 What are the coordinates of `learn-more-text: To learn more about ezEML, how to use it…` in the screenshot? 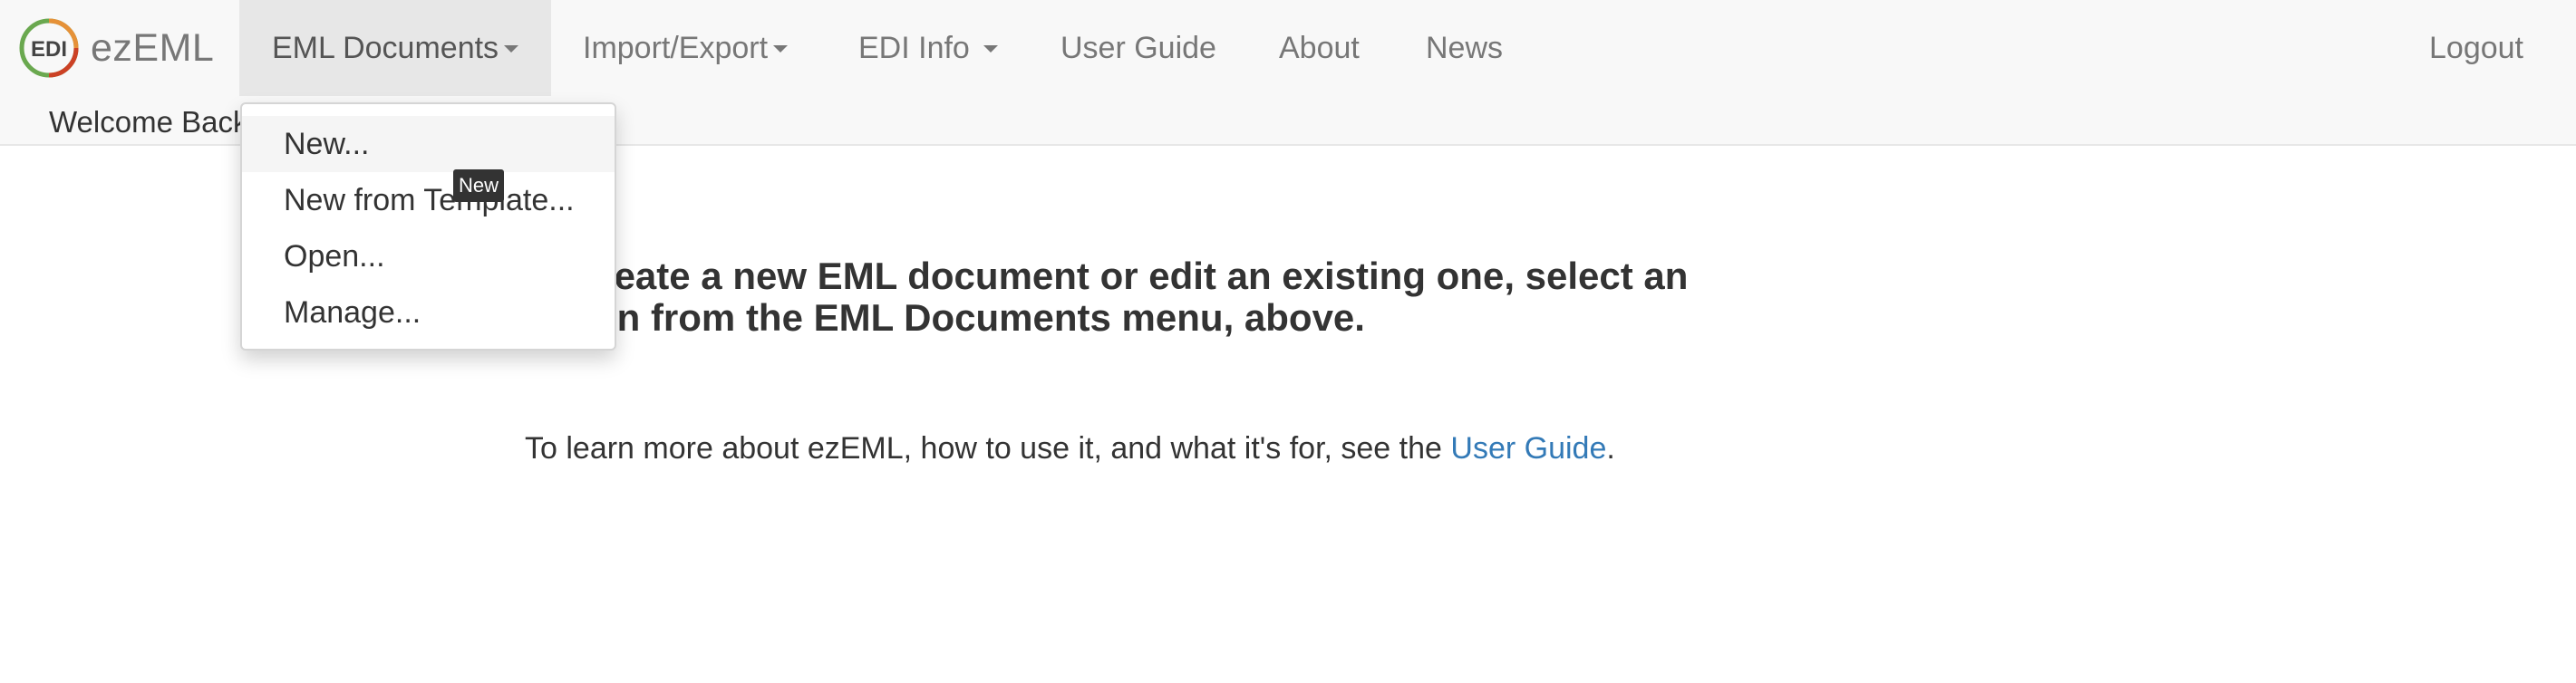 It's located at (1070, 449).